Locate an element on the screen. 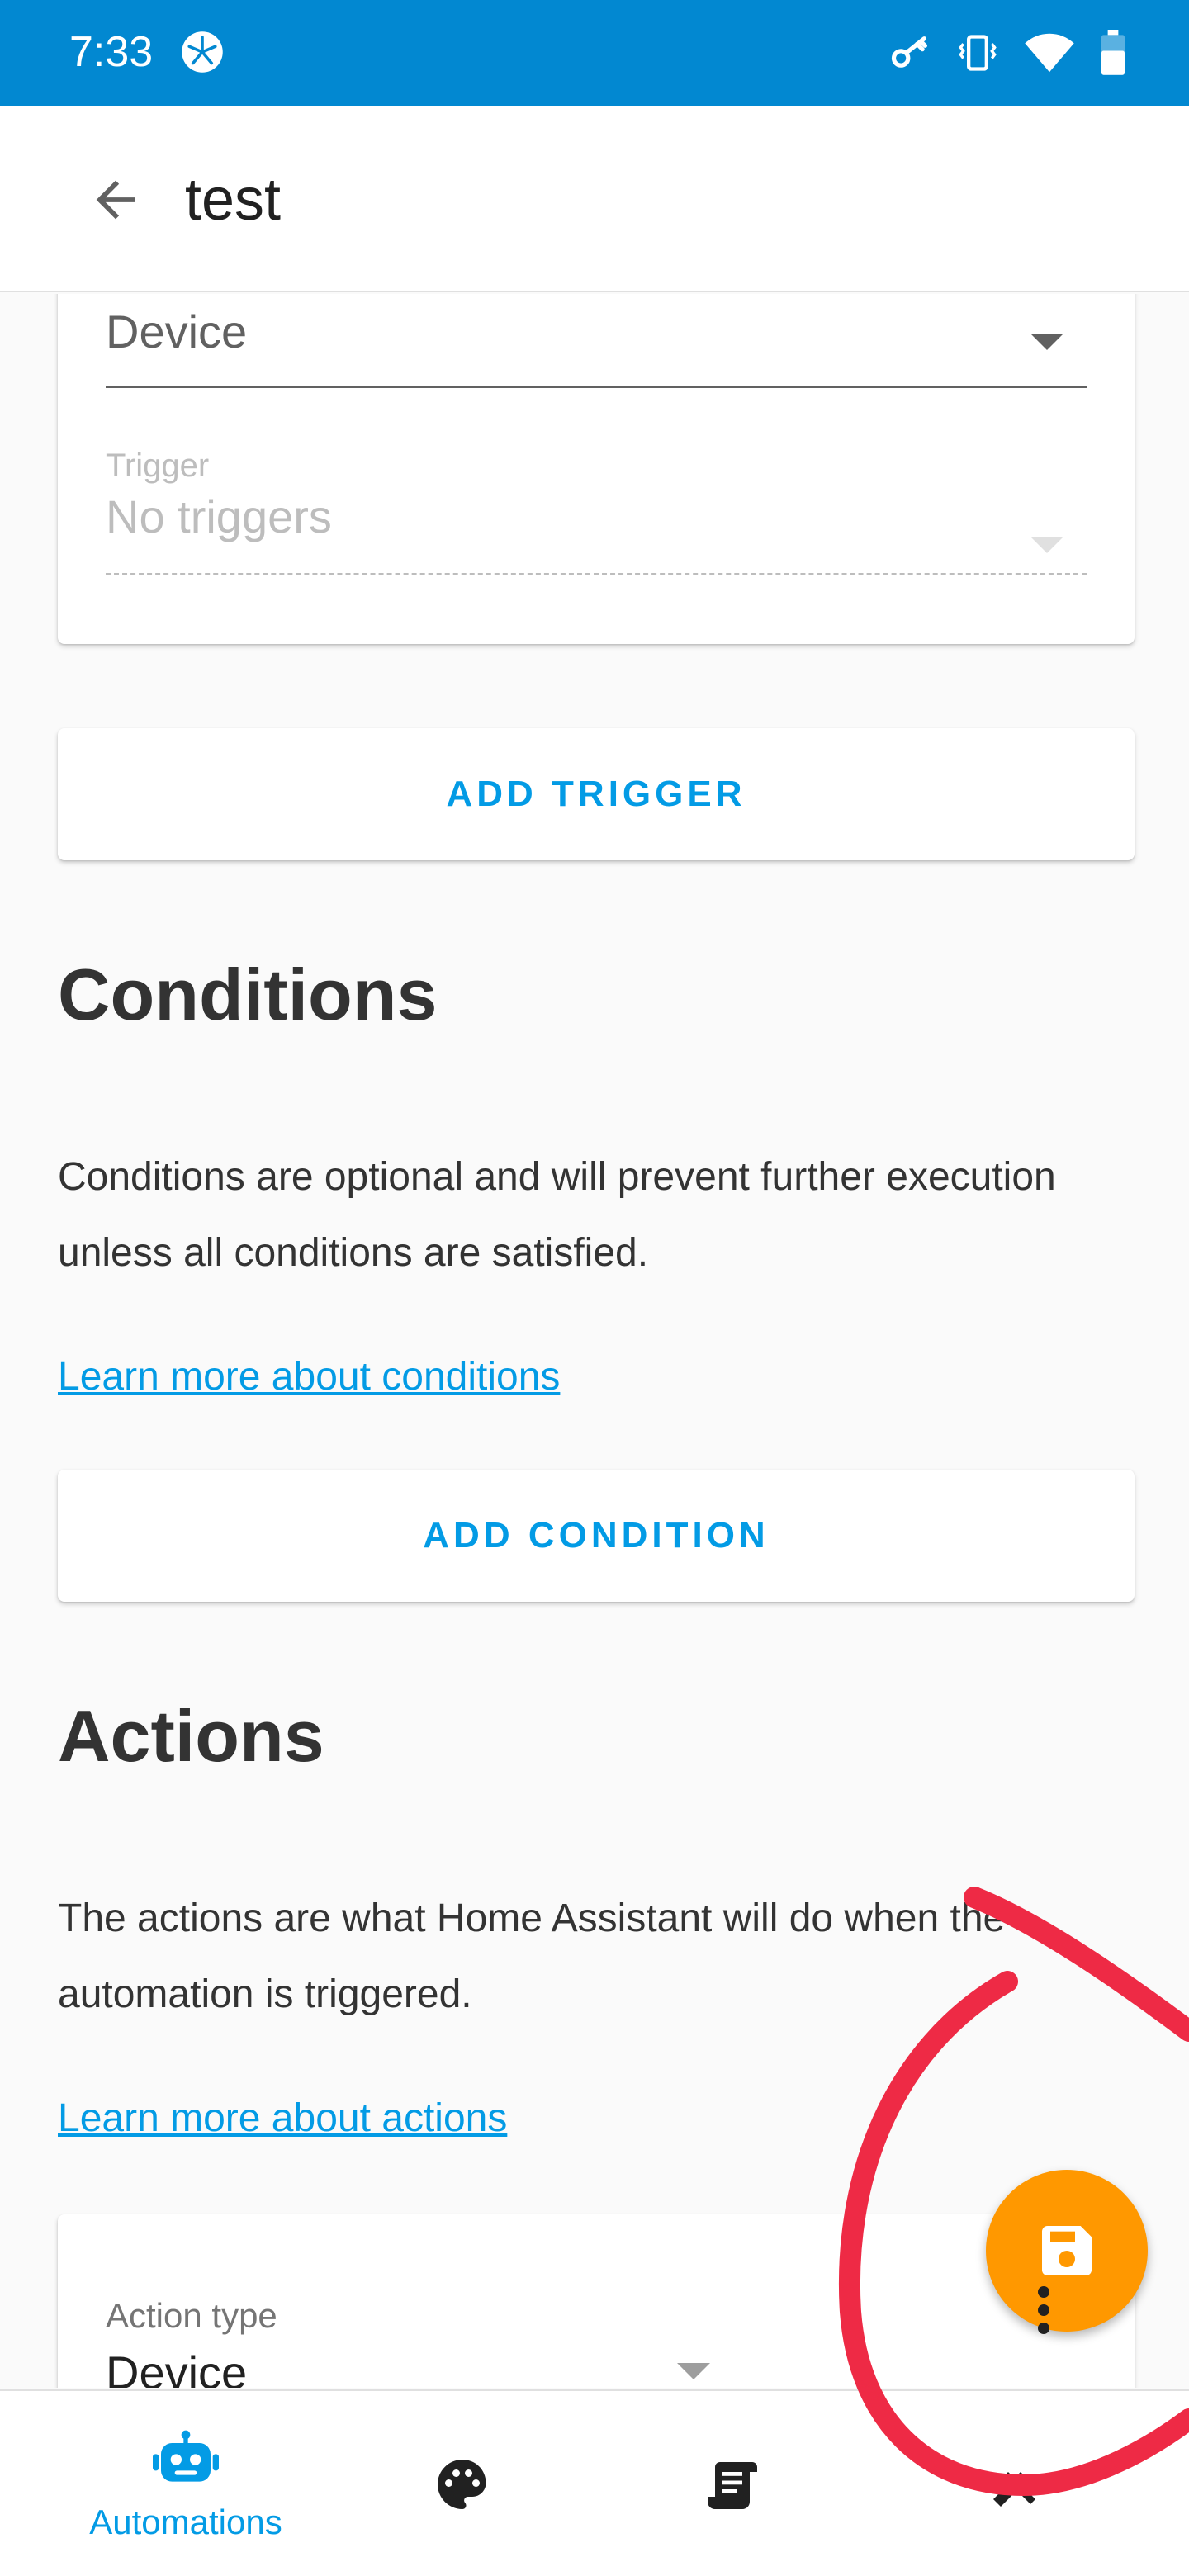 Image resolution: width=1189 pixels, height=2576 pixels. status-icons is located at coordinates (1007, 53).